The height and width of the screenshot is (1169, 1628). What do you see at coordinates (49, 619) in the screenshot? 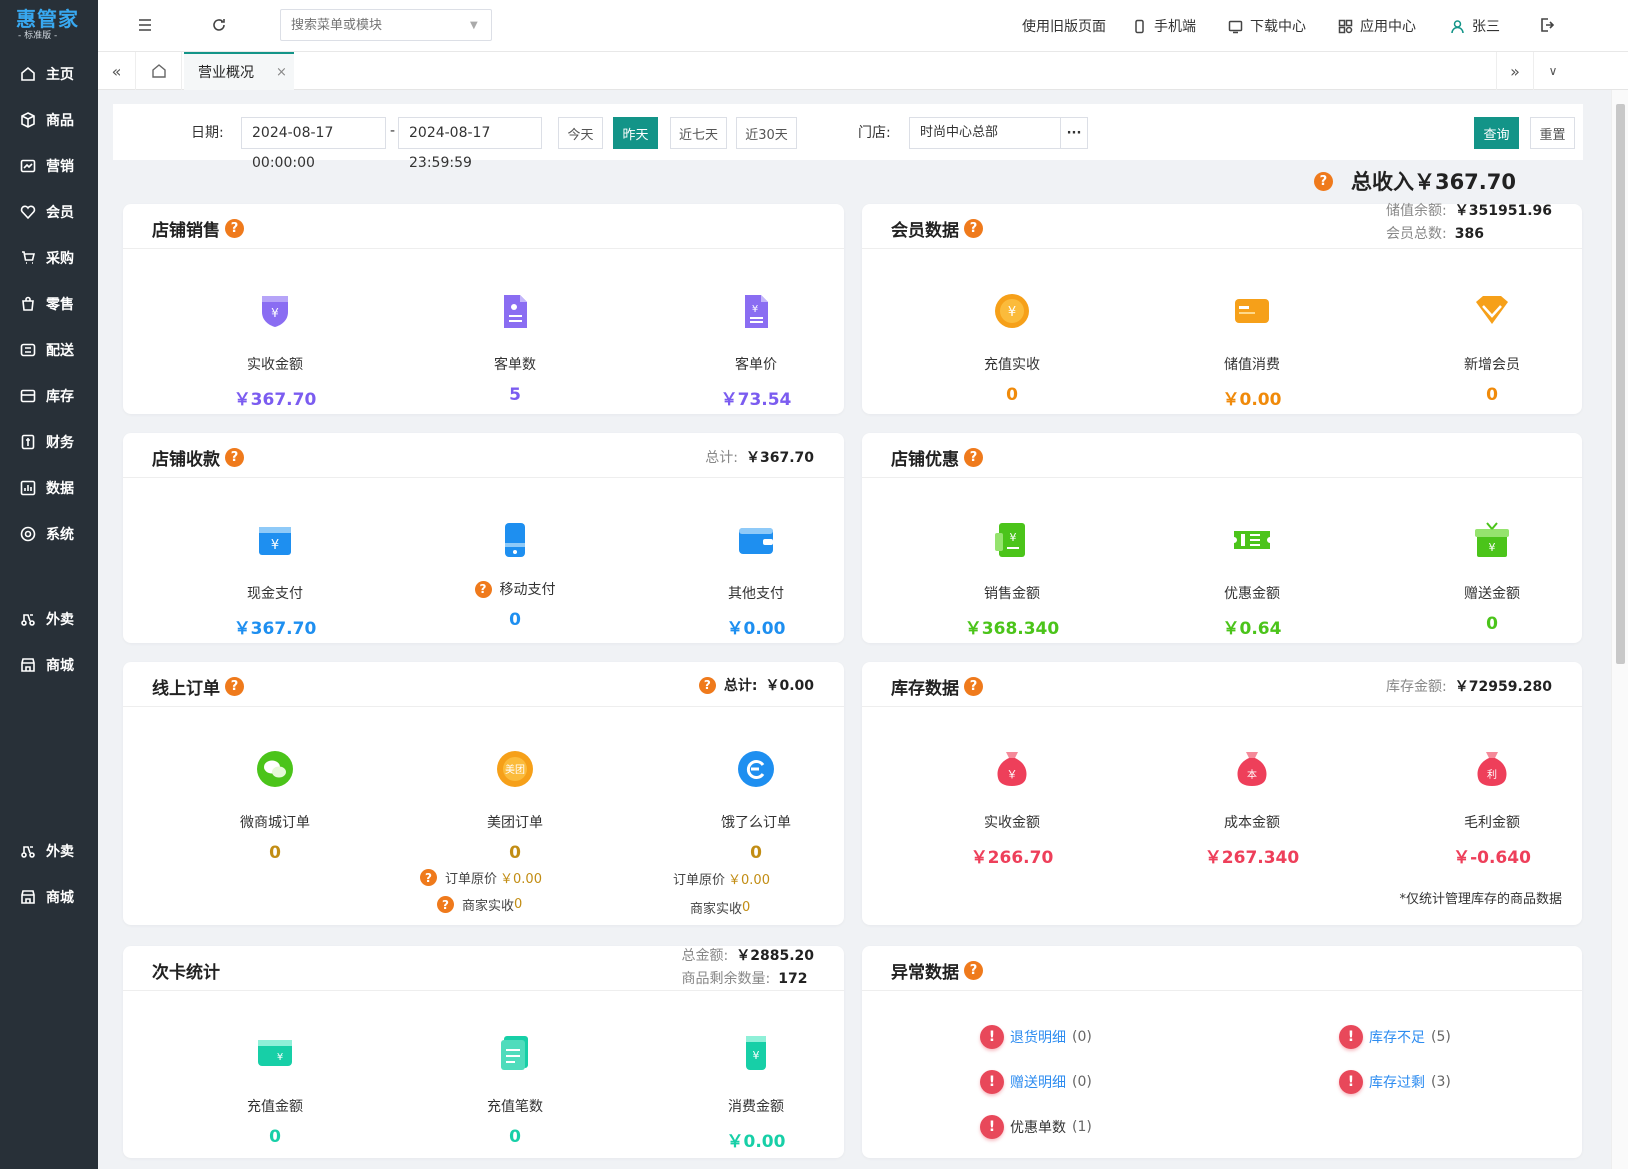
I see `sidebar-item-delivery: 外卖` at bounding box center [49, 619].